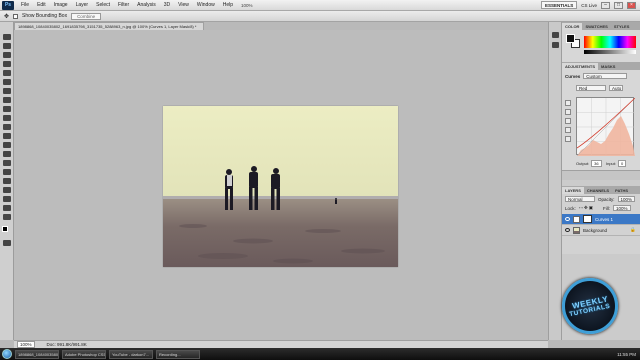 The width and height of the screenshot is (640, 360). What do you see at coordinates (7, 208) in the screenshot?
I see `hand-tool-icon` at bounding box center [7, 208].